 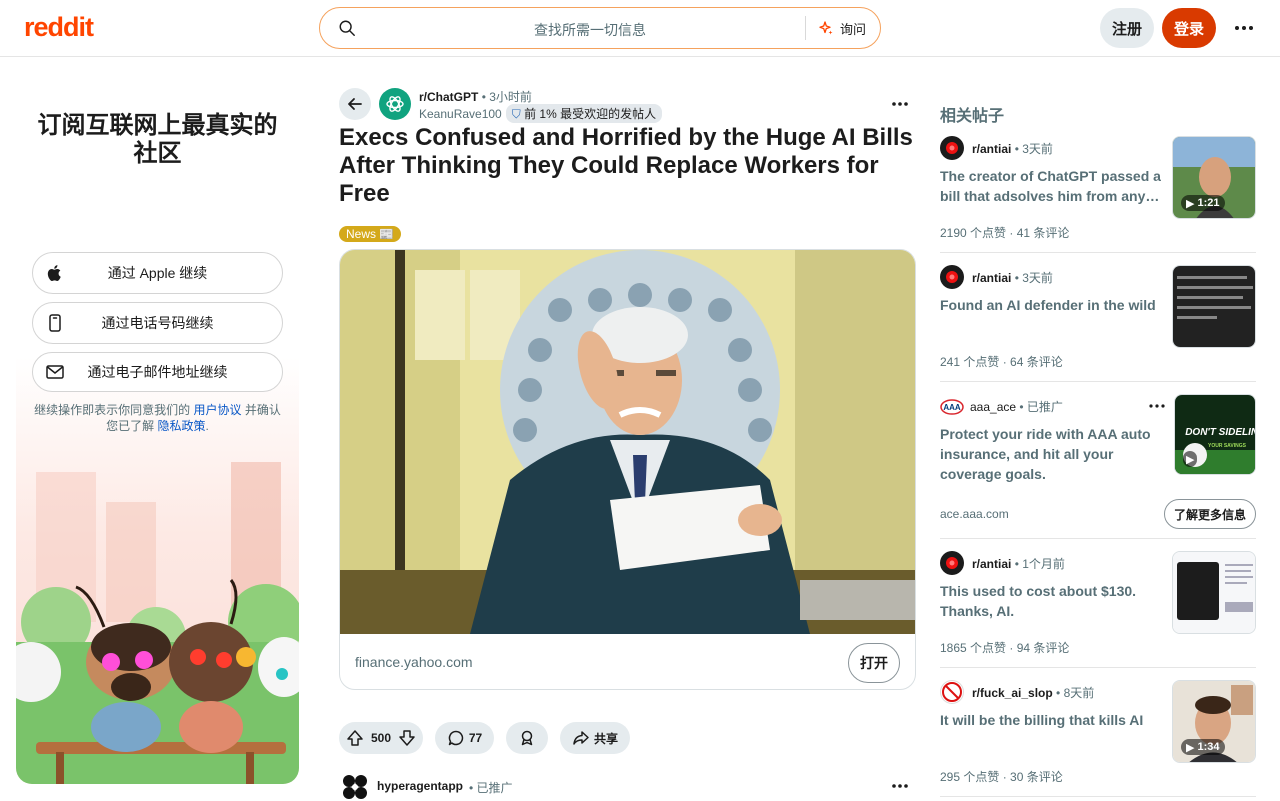 I want to click on share-button: 共享, so click(x=595, y=738).